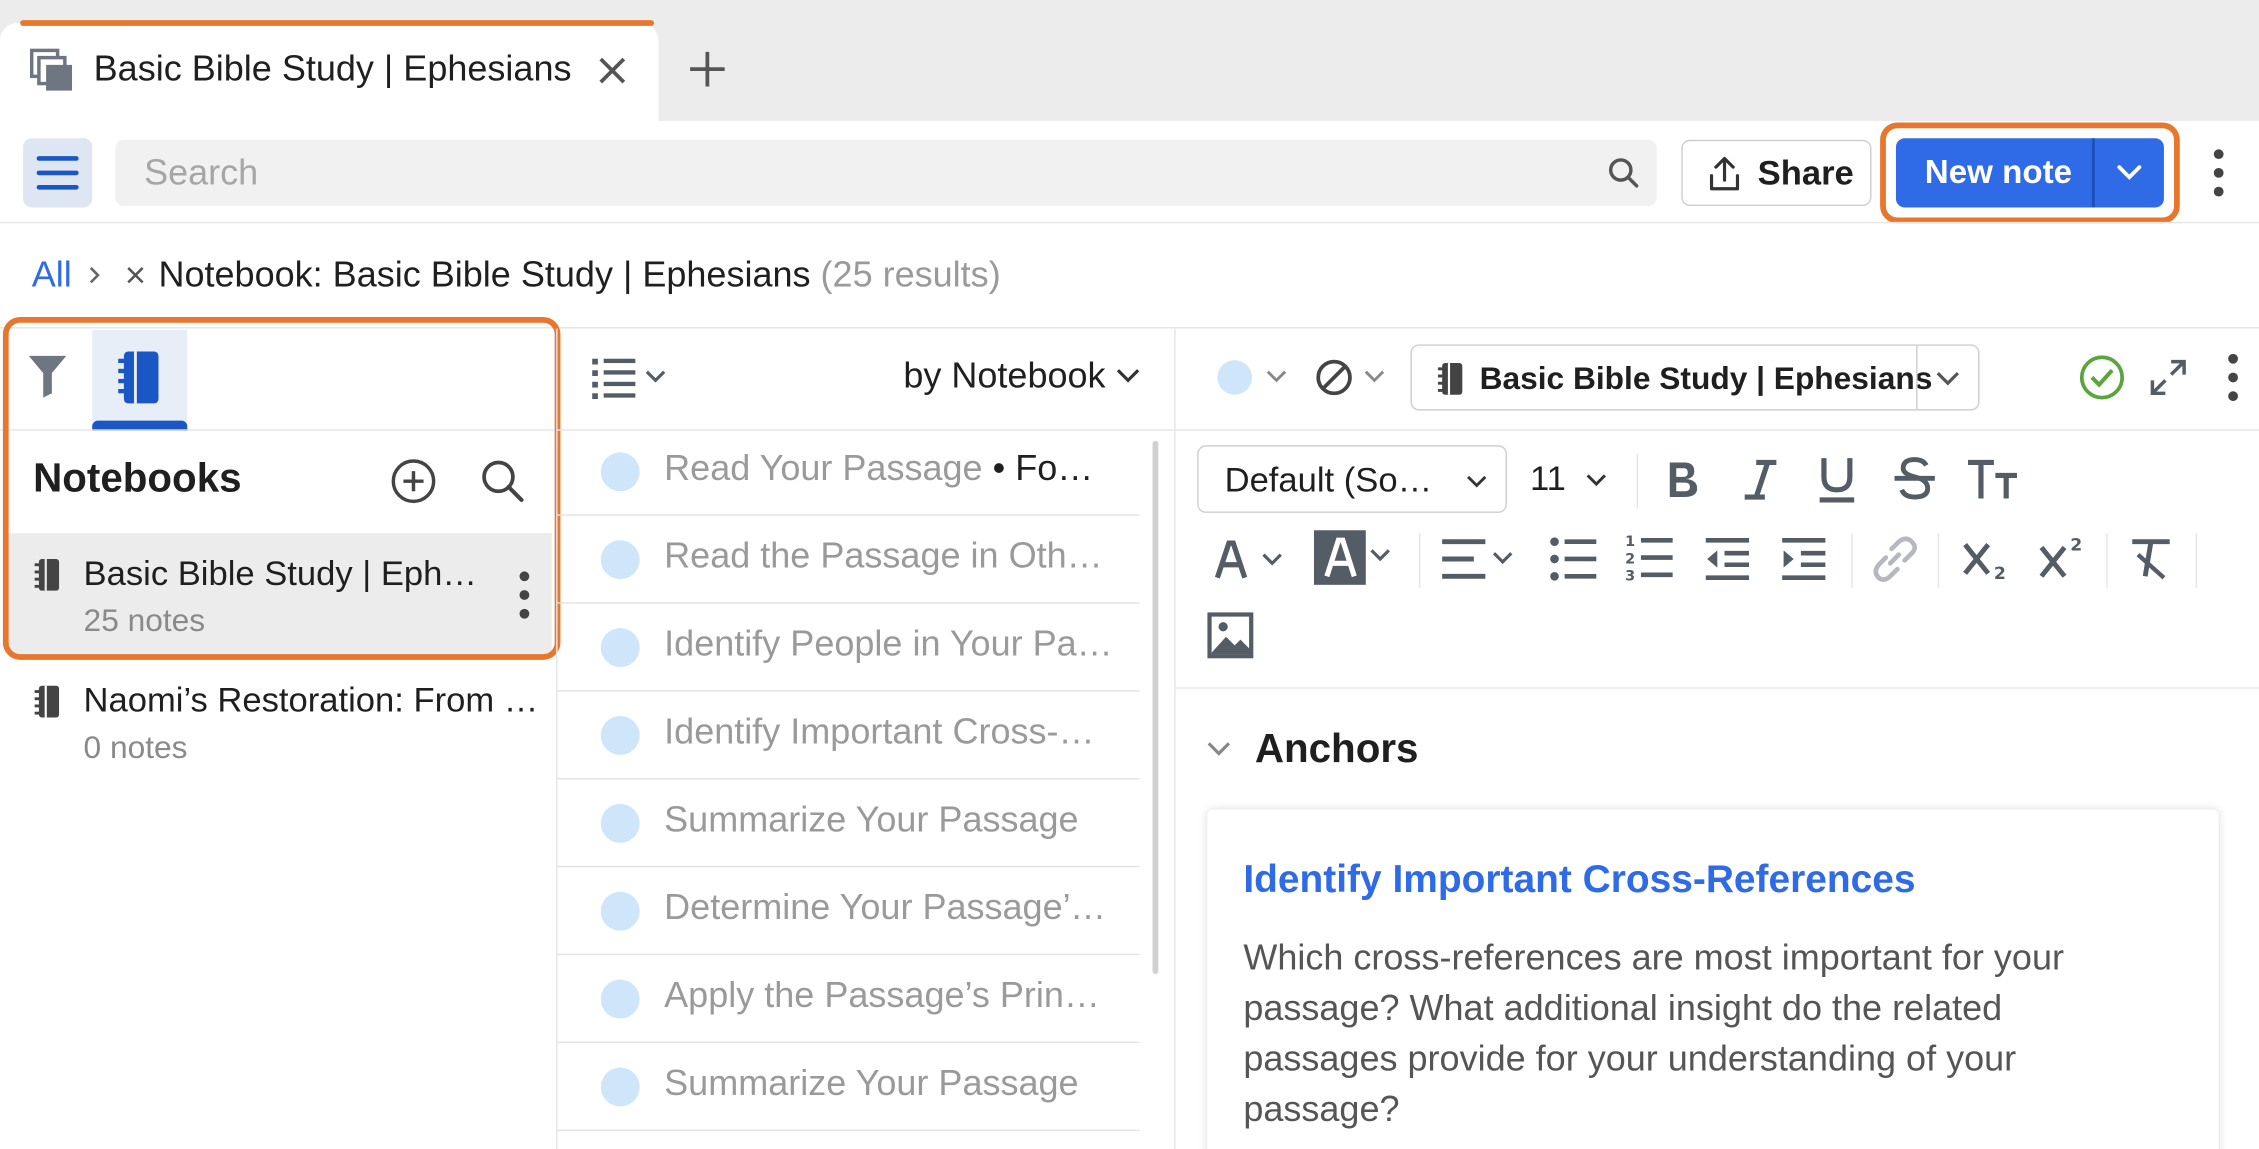 Image resolution: width=2259 pixels, height=1149 pixels. What do you see at coordinates (1894, 558) in the screenshot?
I see `link-icon` at bounding box center [1894, 558].